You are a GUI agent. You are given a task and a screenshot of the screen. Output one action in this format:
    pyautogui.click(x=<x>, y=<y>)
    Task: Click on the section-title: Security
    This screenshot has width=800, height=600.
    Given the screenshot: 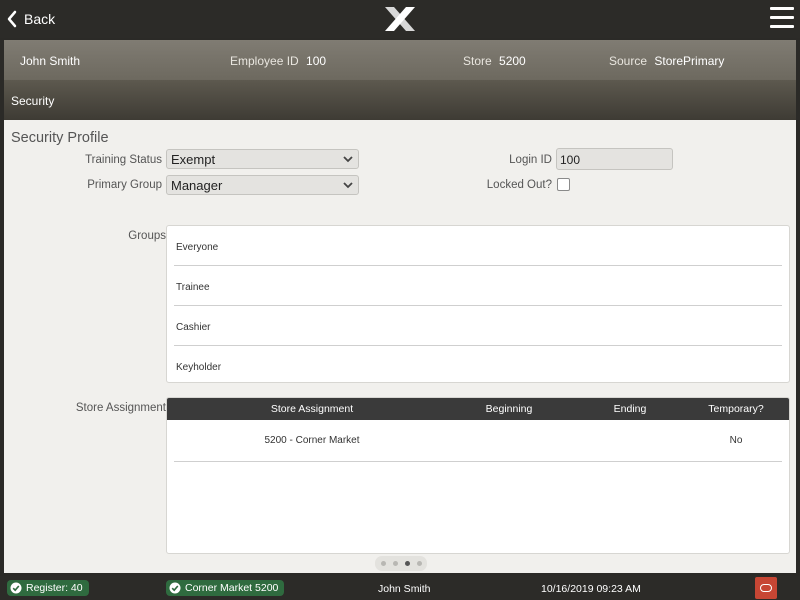 What is the action you would take?
    pyautogui.click(x=33, y=101)
    